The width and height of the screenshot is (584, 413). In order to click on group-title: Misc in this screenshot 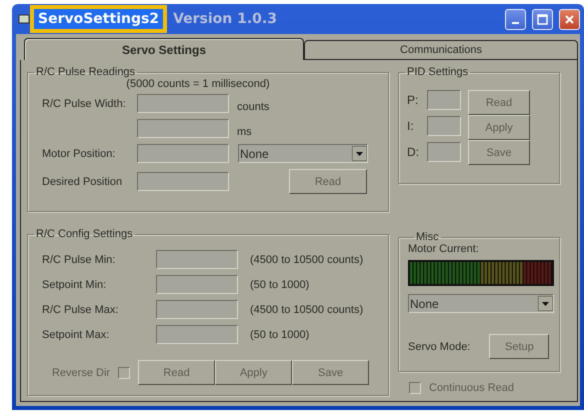, I will do `click(427, 237)`.